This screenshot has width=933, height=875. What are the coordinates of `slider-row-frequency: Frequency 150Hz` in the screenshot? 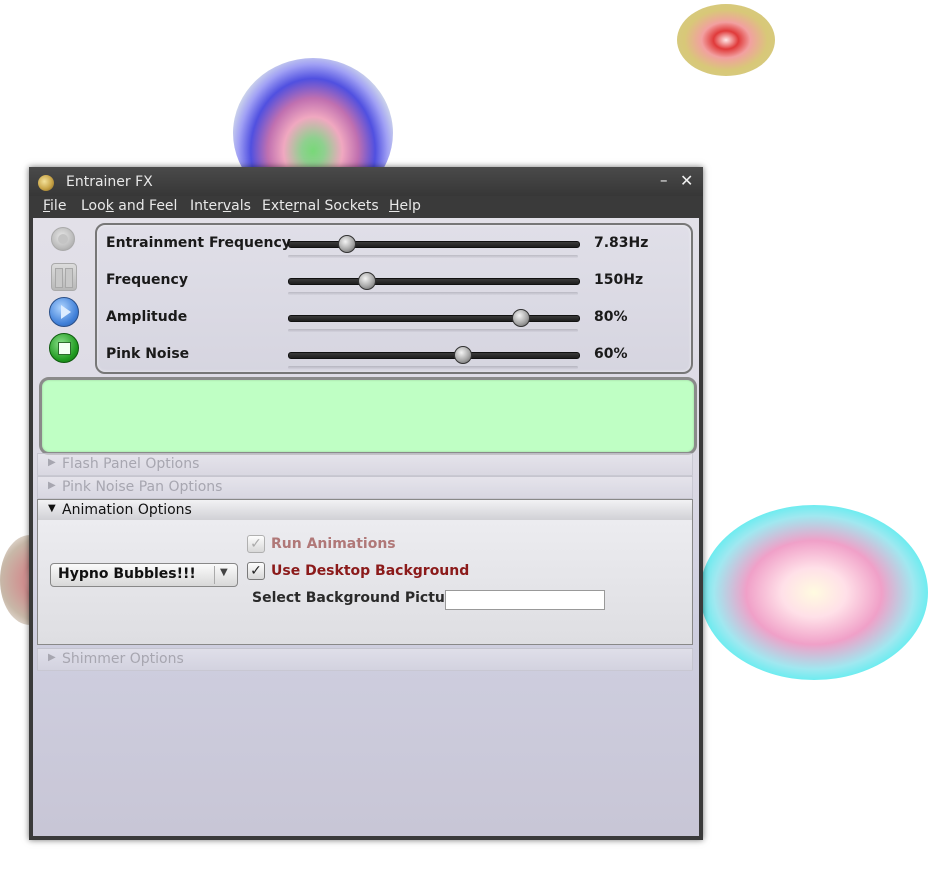 It's located at (394, 281).